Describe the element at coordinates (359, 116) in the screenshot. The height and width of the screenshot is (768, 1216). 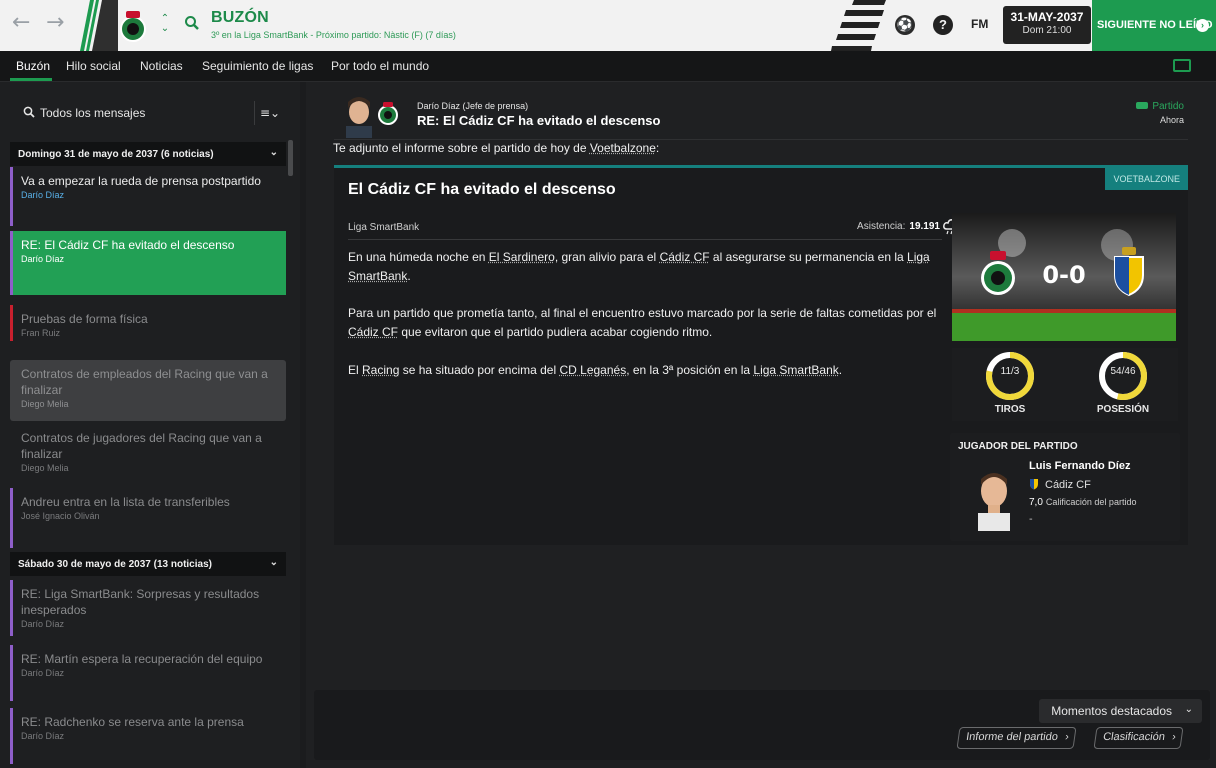
I see `sender-portrait` at that location.